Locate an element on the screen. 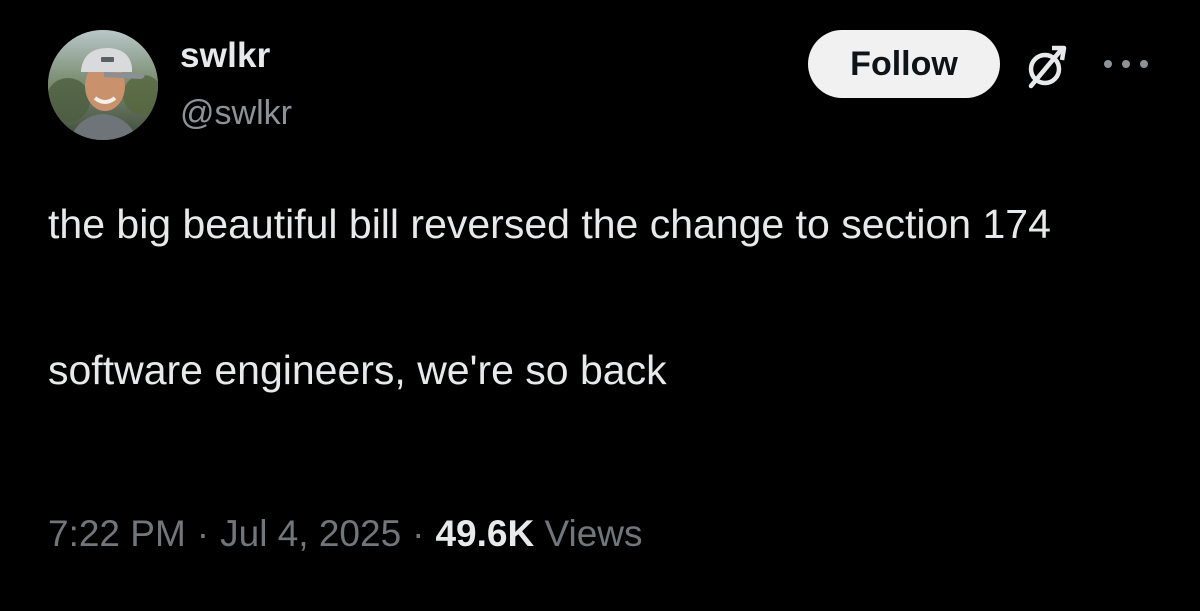 The width and height of the screenshot is (1200, 611). grok-icon is located at coordinates (1045, 67).